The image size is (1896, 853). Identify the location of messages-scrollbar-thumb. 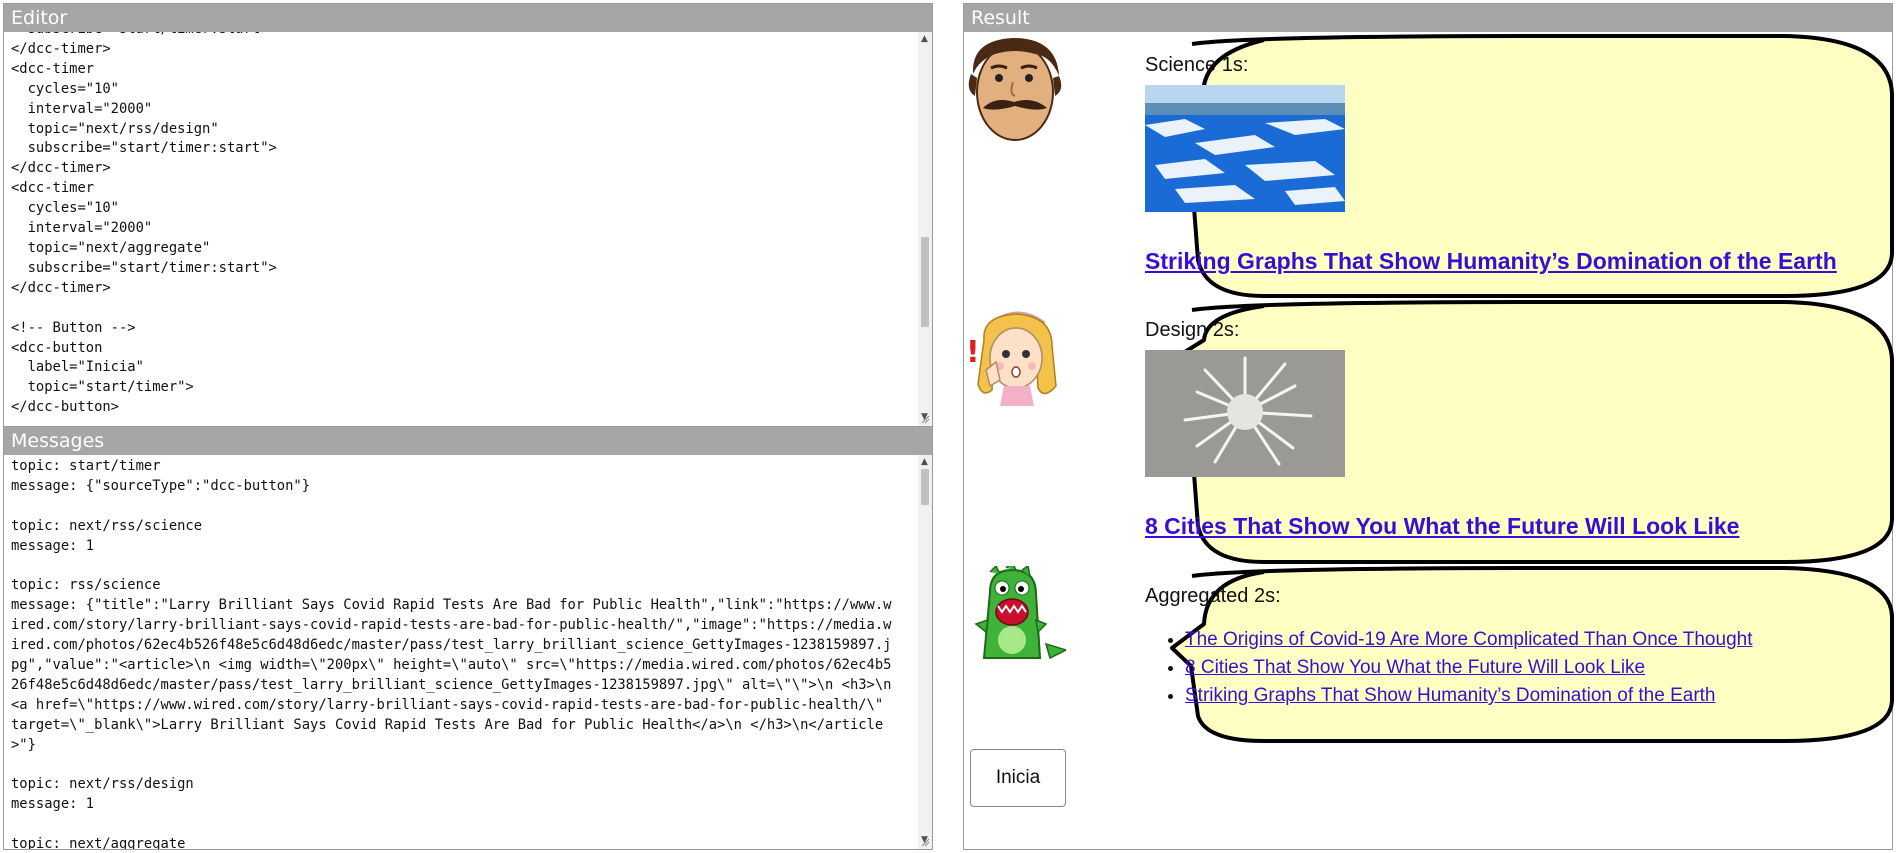
(925, 487).